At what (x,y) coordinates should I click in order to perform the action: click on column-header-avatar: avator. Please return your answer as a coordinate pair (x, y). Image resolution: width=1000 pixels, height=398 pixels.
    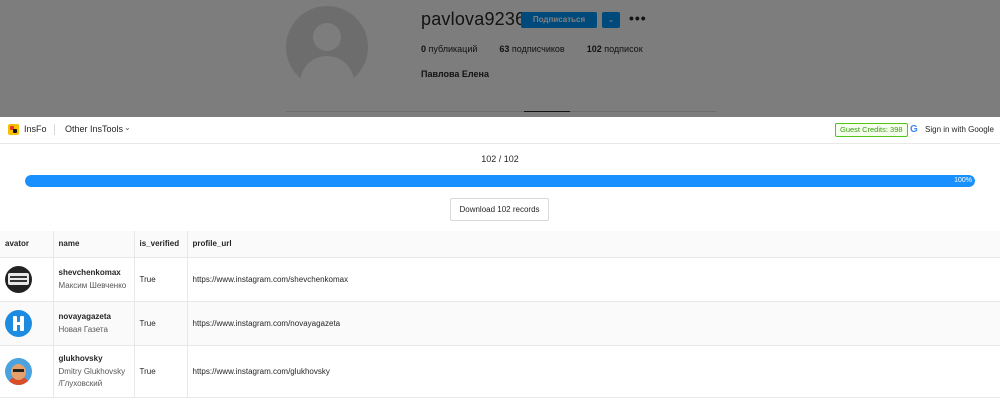
    Looking at the image, I should click on (27, 244).